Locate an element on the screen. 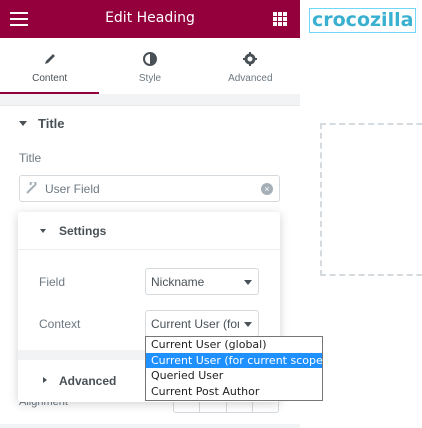  panel-header: Edit Heading is located at coordinates (150, 19).